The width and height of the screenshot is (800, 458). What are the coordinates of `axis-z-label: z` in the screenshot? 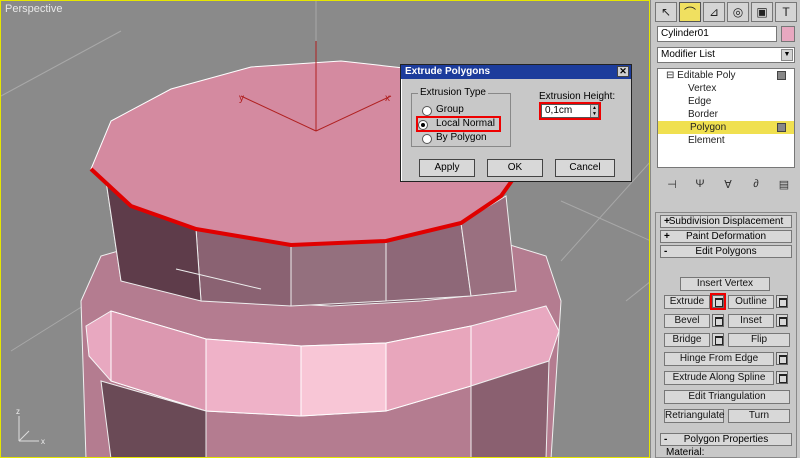 It's located at (18, 411).